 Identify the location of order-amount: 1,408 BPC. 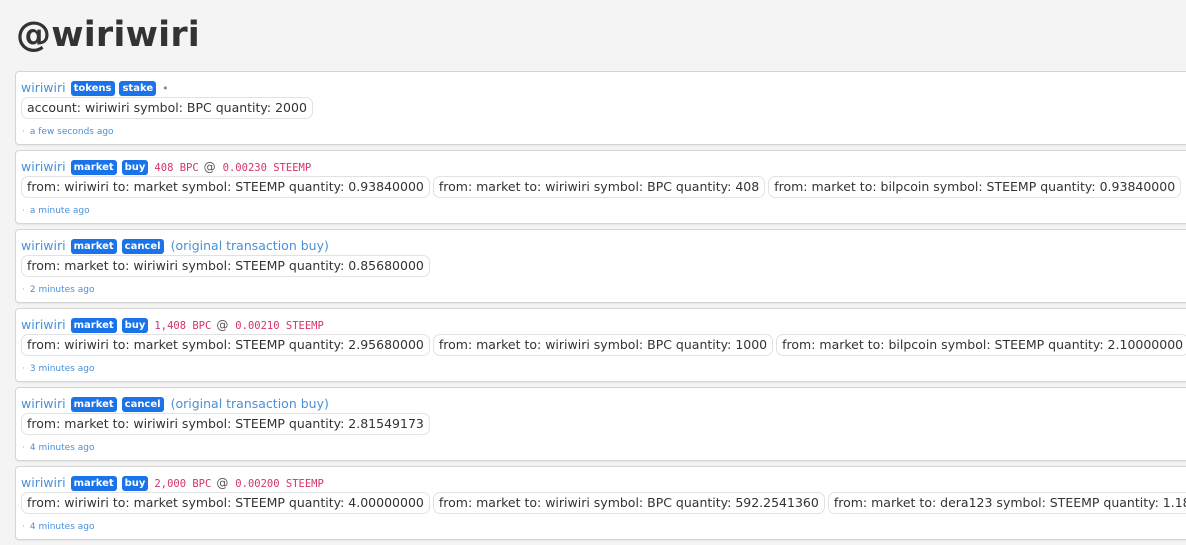
(183, 326).